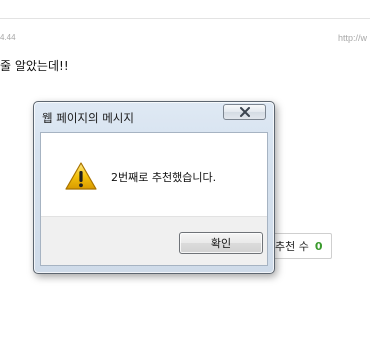 The height and width of the screenshot is (345, 370). Describe the element at coordinates (154, 240) in the screenshot. I see `dialog-footer: 확인` at that location.